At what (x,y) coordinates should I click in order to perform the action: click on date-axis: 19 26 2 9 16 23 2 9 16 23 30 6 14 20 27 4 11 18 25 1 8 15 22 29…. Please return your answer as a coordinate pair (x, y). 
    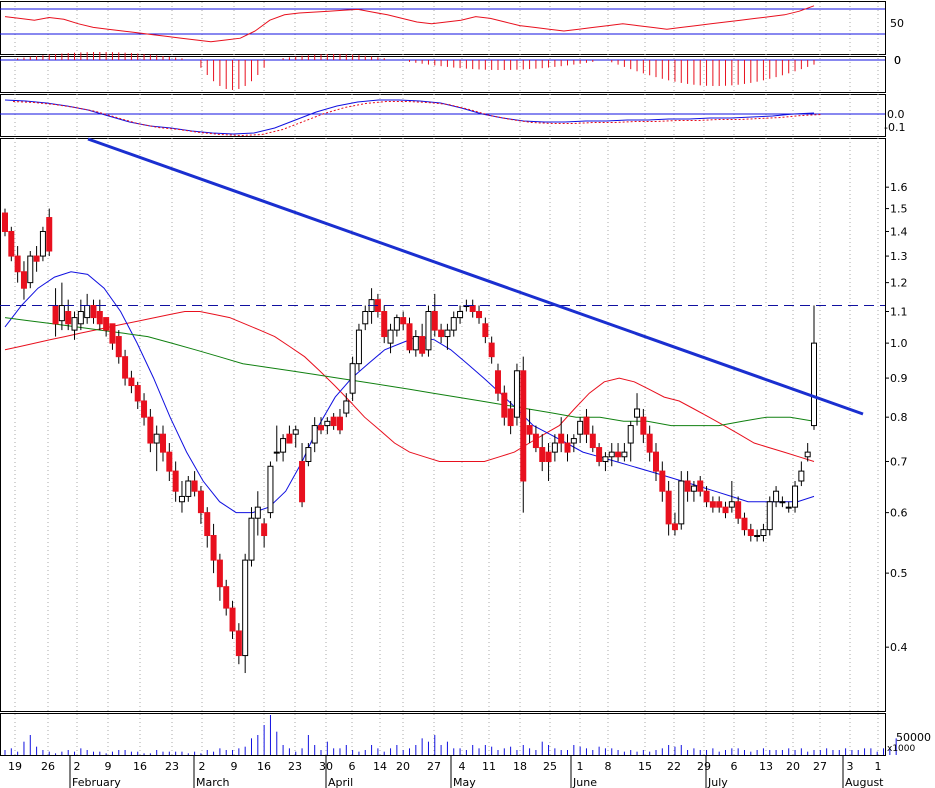
    Looking at the image, I should click on (446, 772).